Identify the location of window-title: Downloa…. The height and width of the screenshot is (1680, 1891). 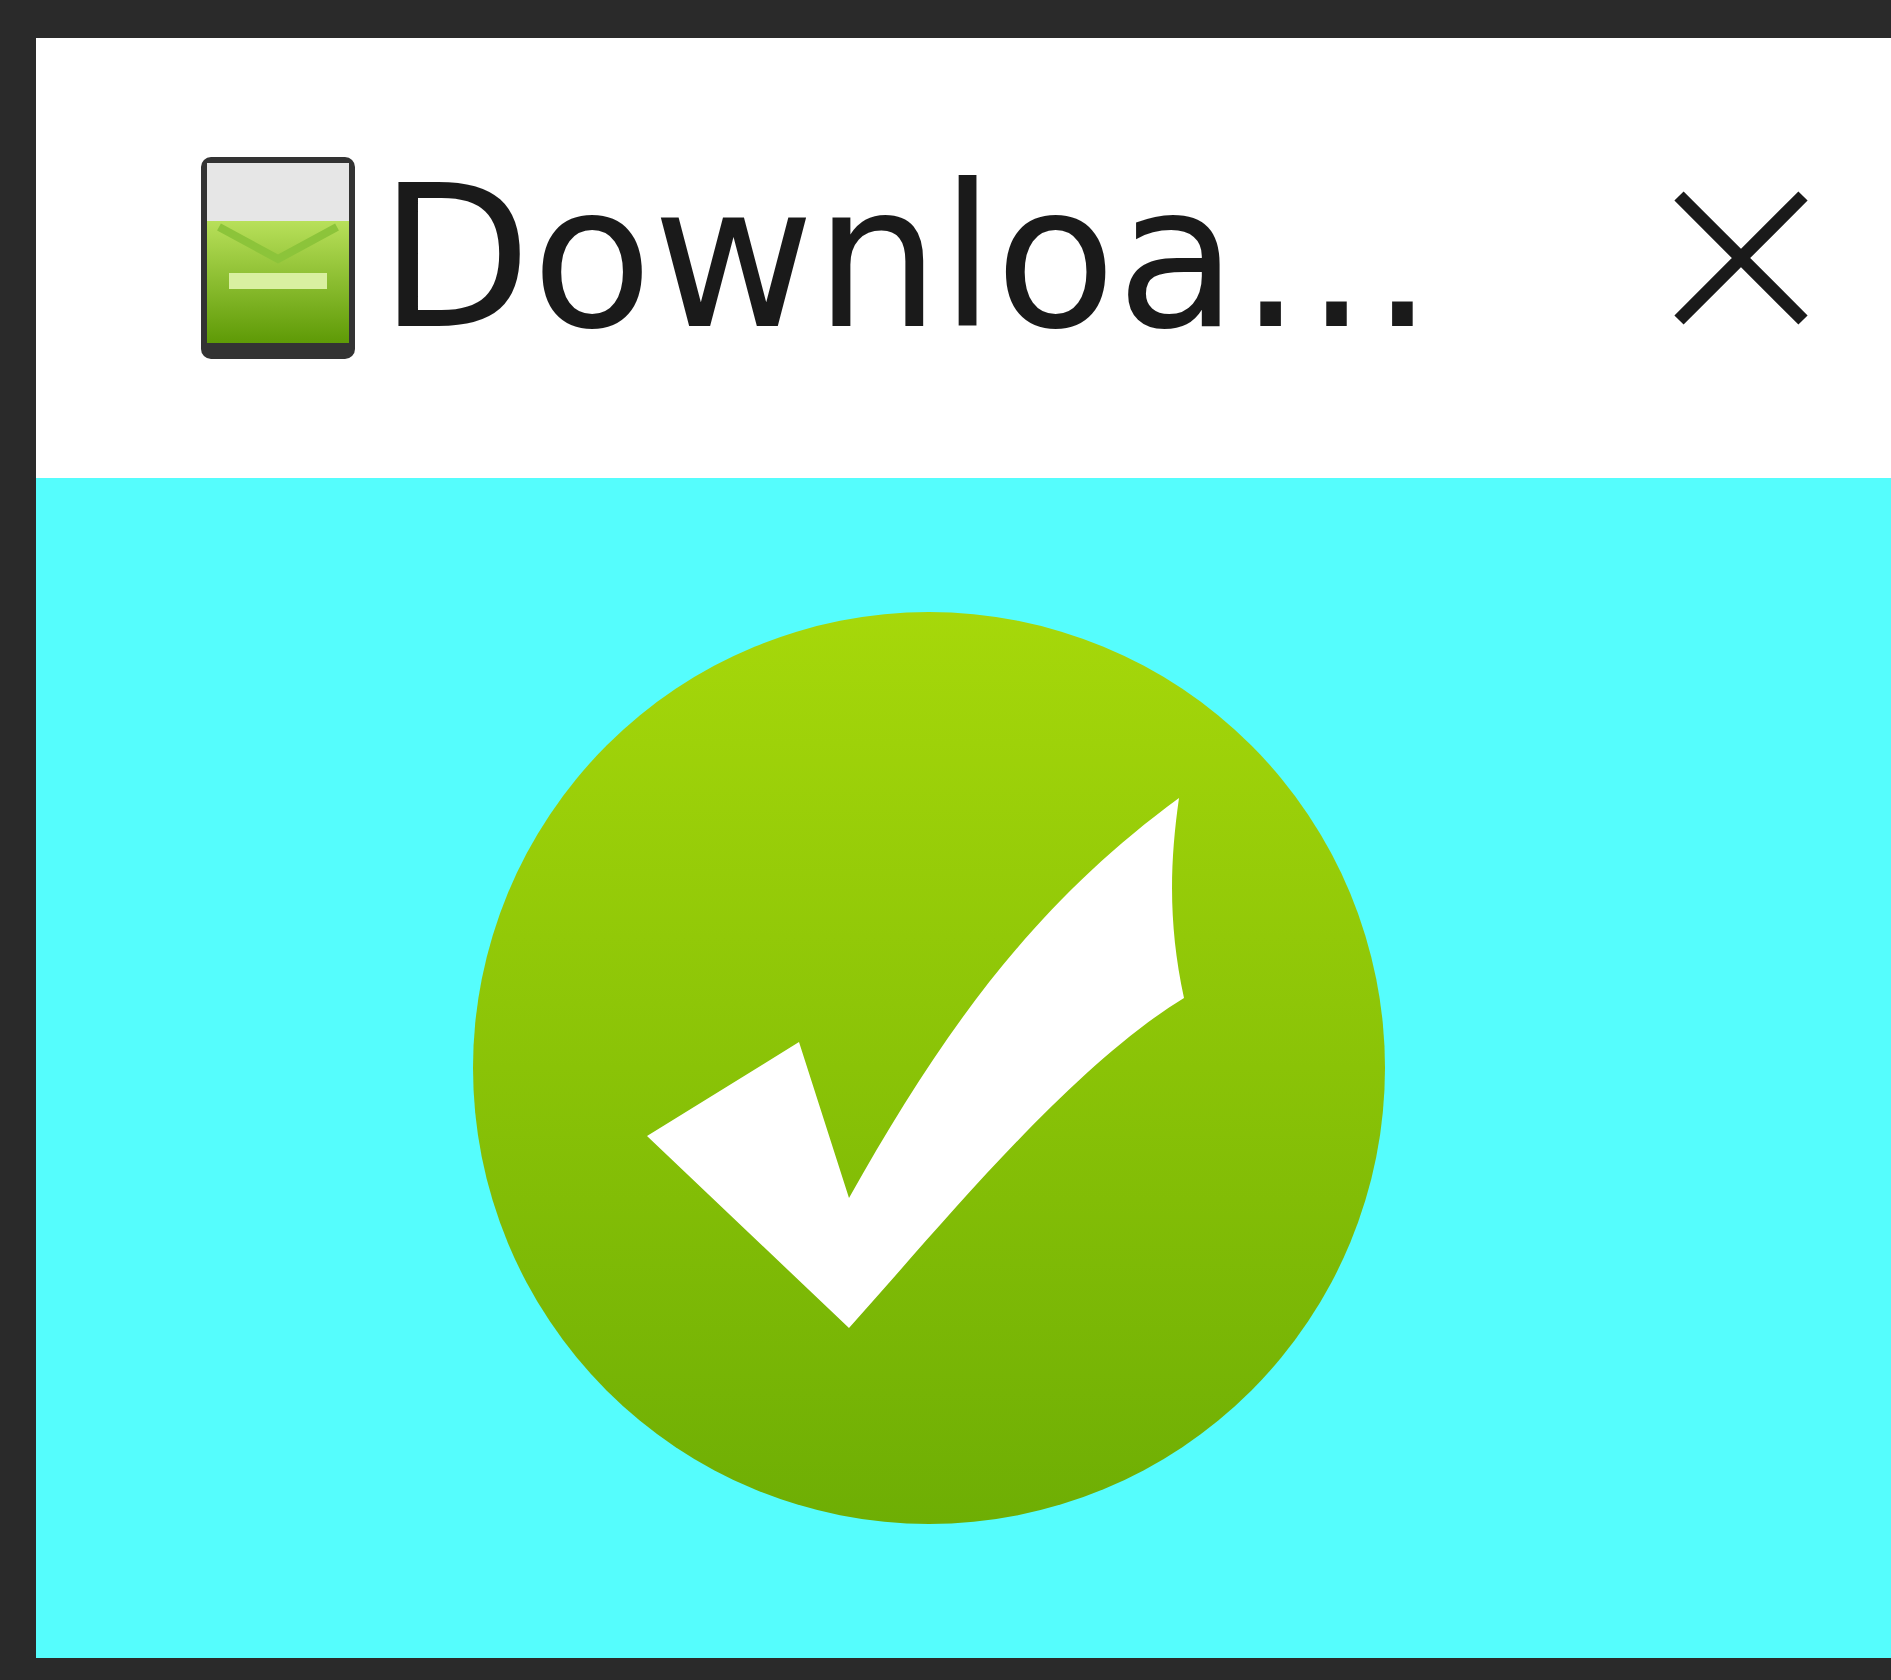
(907, 258).